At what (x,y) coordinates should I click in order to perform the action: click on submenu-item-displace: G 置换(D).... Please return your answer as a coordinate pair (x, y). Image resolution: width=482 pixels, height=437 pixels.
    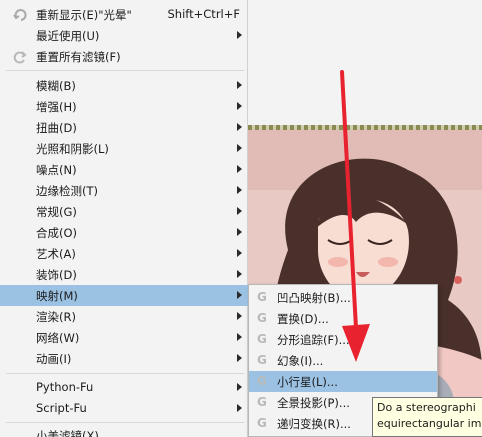
    Looking at the image, I should click on (343, 318).